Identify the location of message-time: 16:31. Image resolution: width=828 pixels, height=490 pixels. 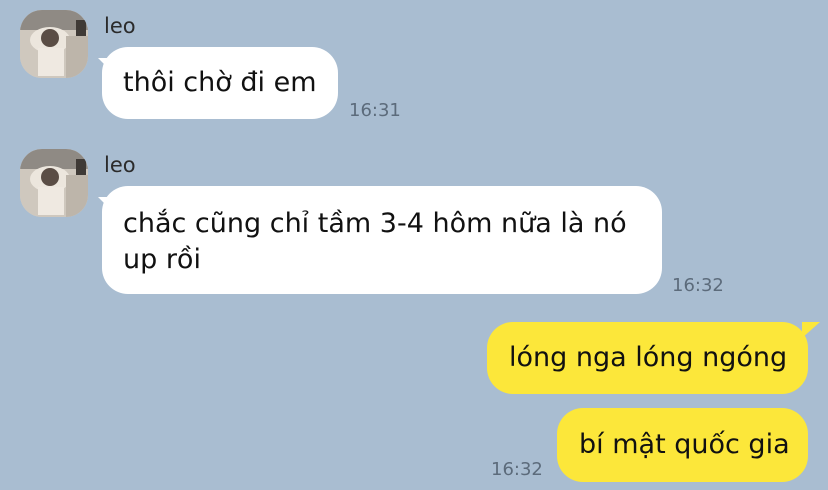
(375, 110).